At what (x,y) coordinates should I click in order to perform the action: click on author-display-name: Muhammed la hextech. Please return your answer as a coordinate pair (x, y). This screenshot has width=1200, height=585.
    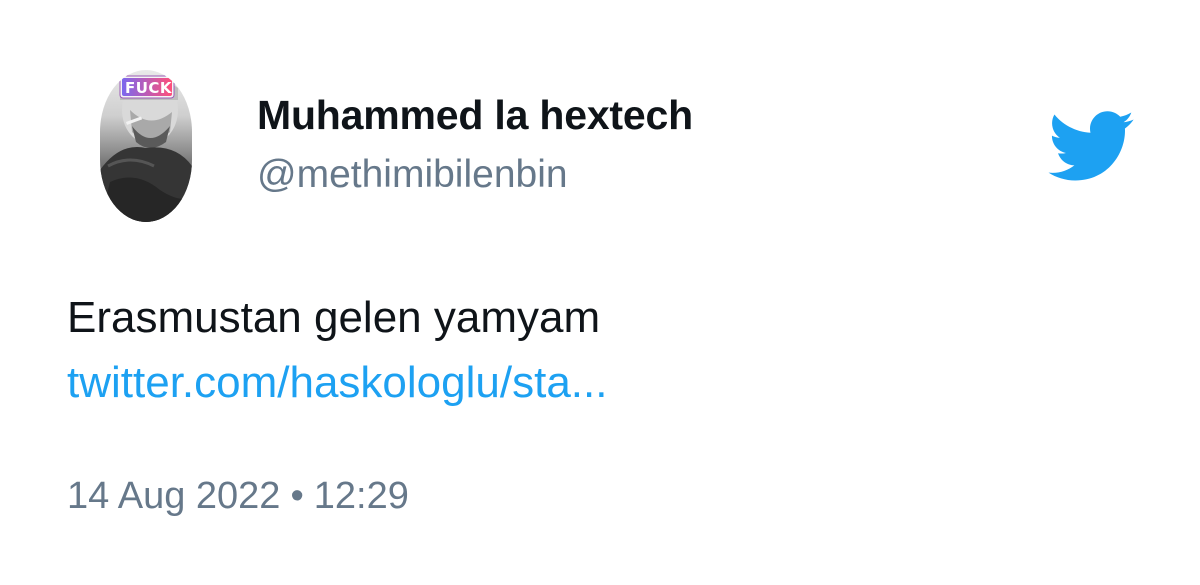
    Looking at the image, I should click on (475, 115).